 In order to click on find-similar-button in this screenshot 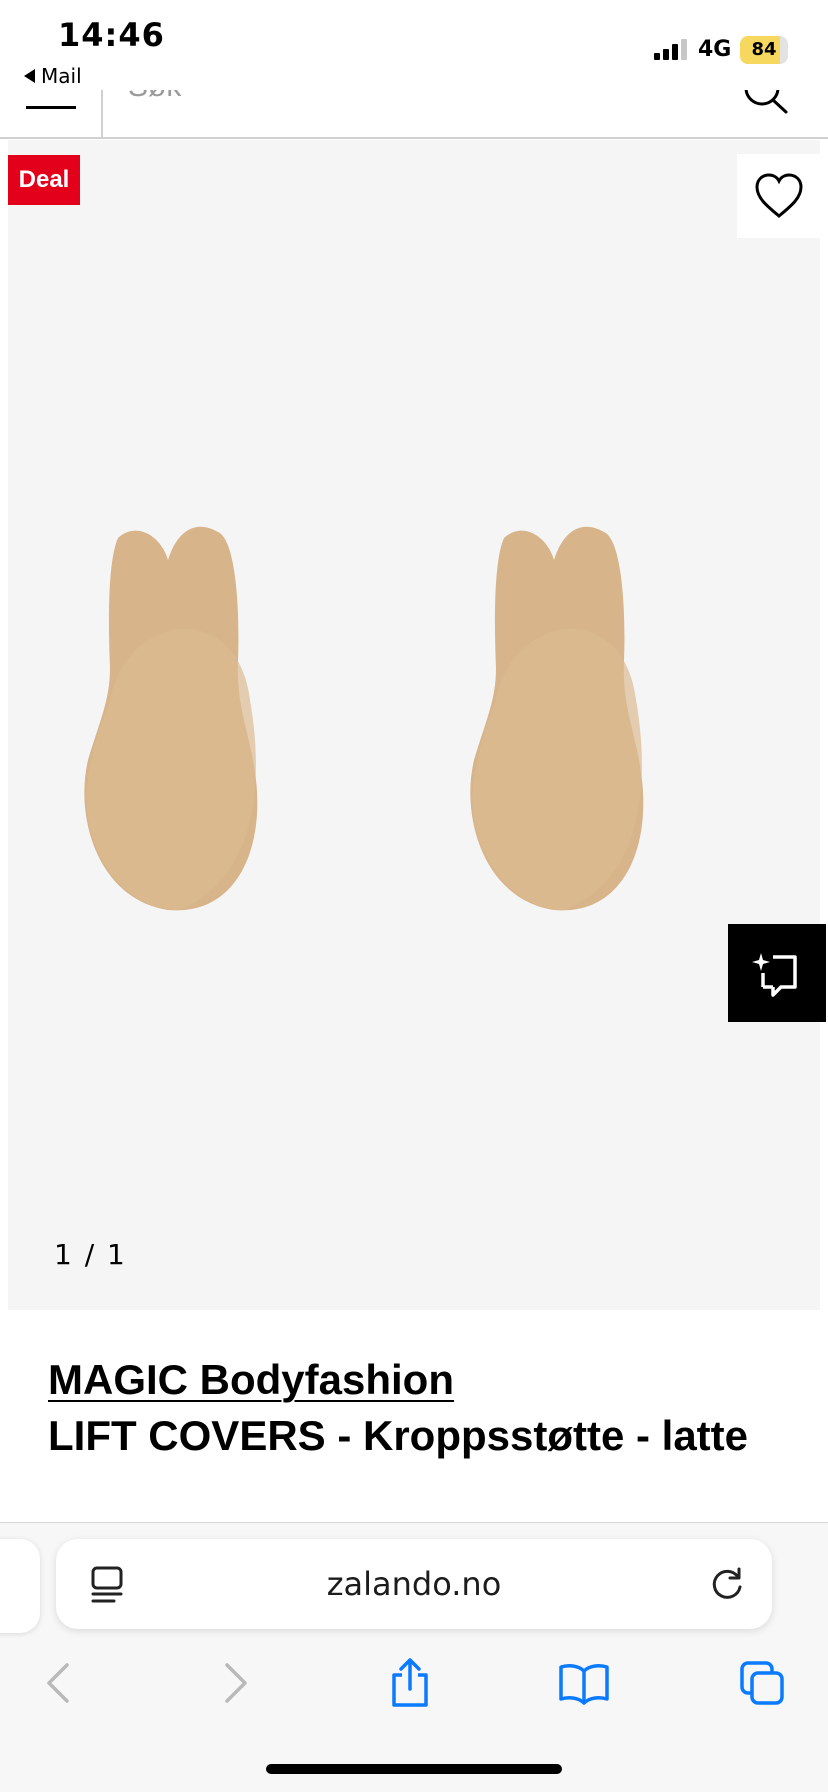, I will do `click(777, 973)`.